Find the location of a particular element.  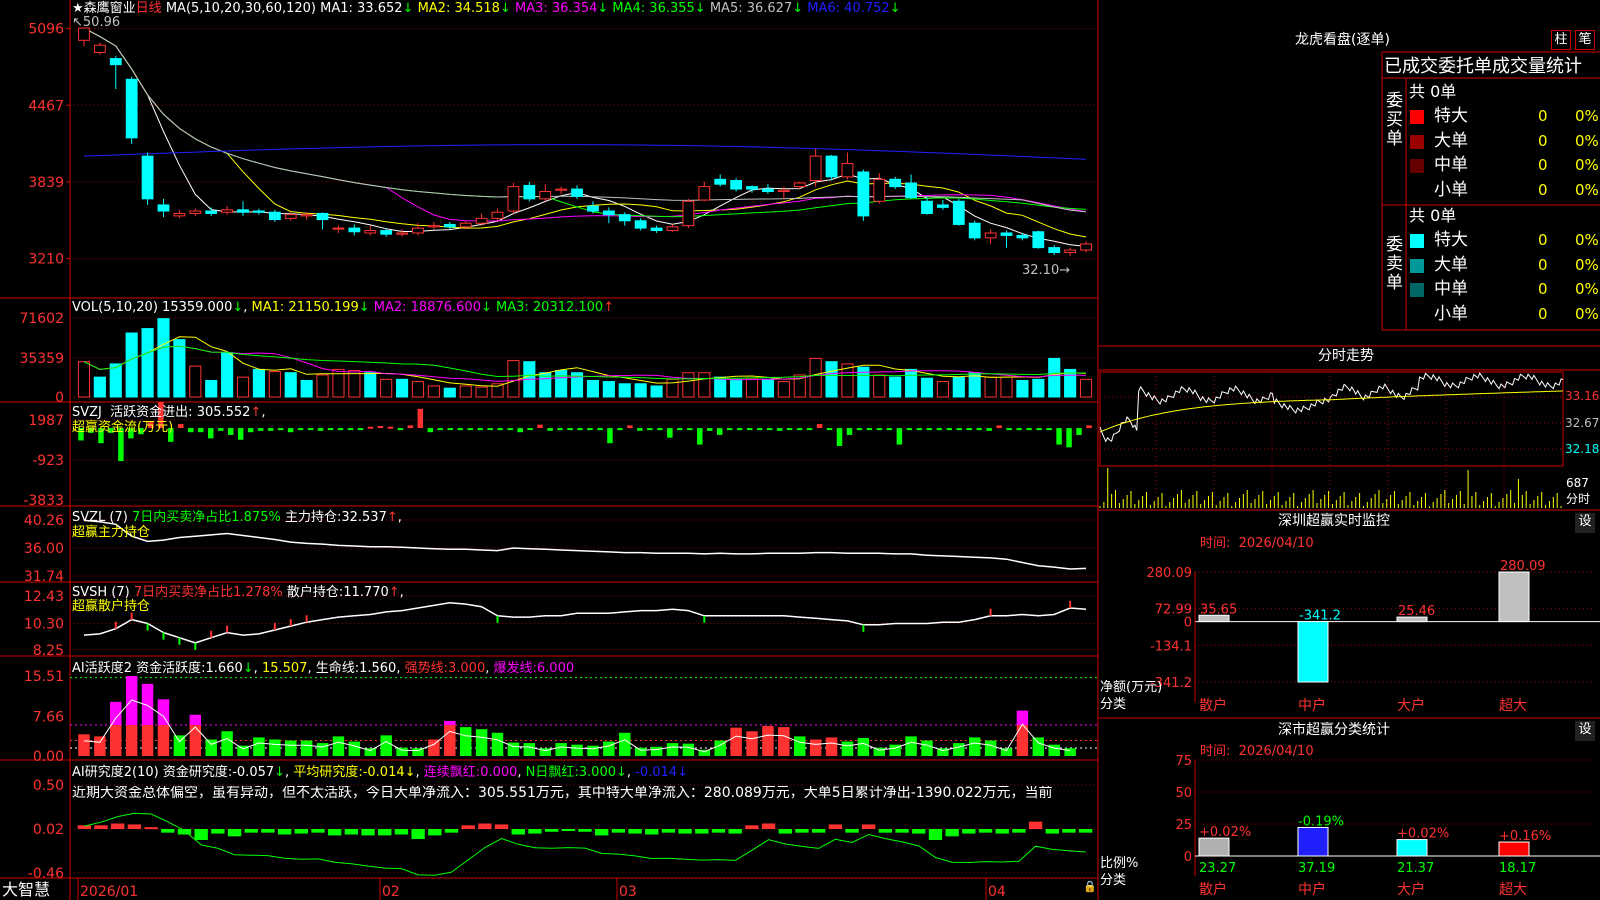

classify-ylabel: 比例% is located at coordinates (1119, 863).